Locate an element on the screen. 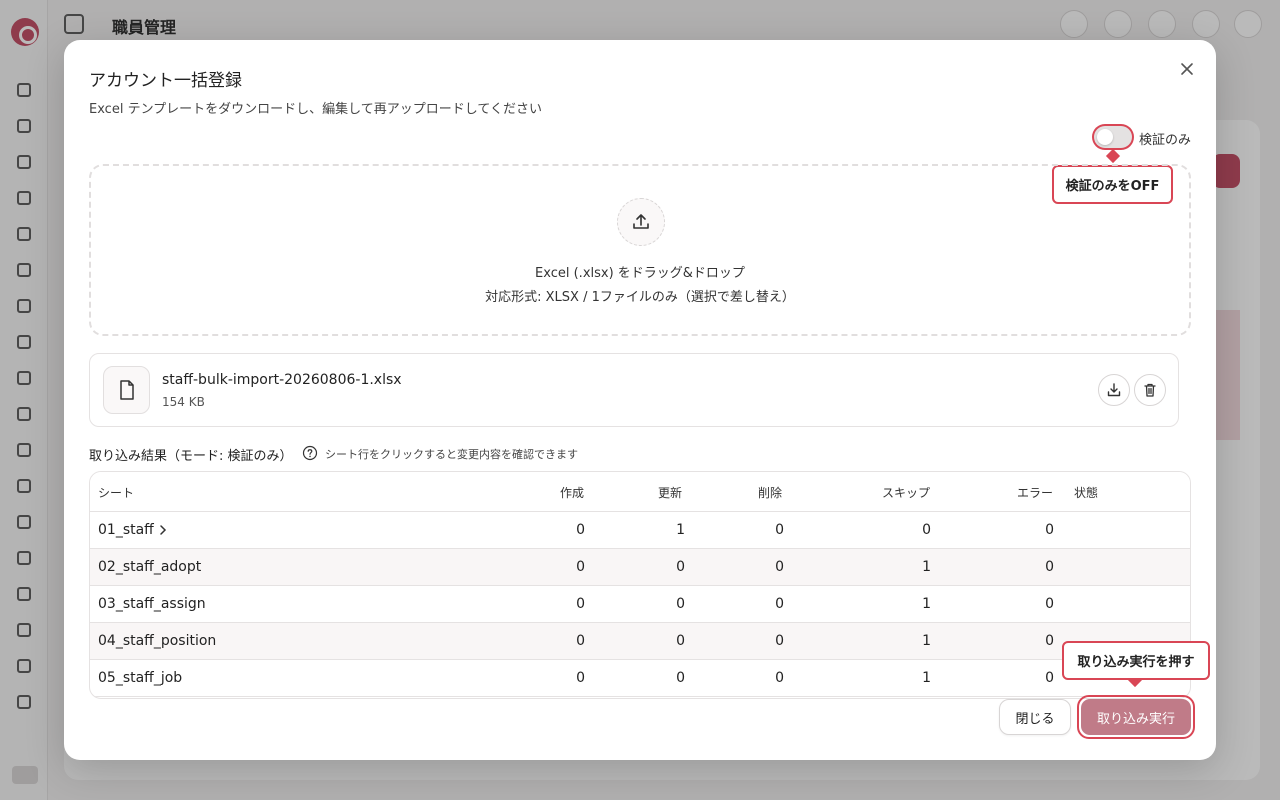 The image size is (1280, 800). table-row: 03_staff_assign 0 0 0 1 0 is located at coordinates (640, 604).